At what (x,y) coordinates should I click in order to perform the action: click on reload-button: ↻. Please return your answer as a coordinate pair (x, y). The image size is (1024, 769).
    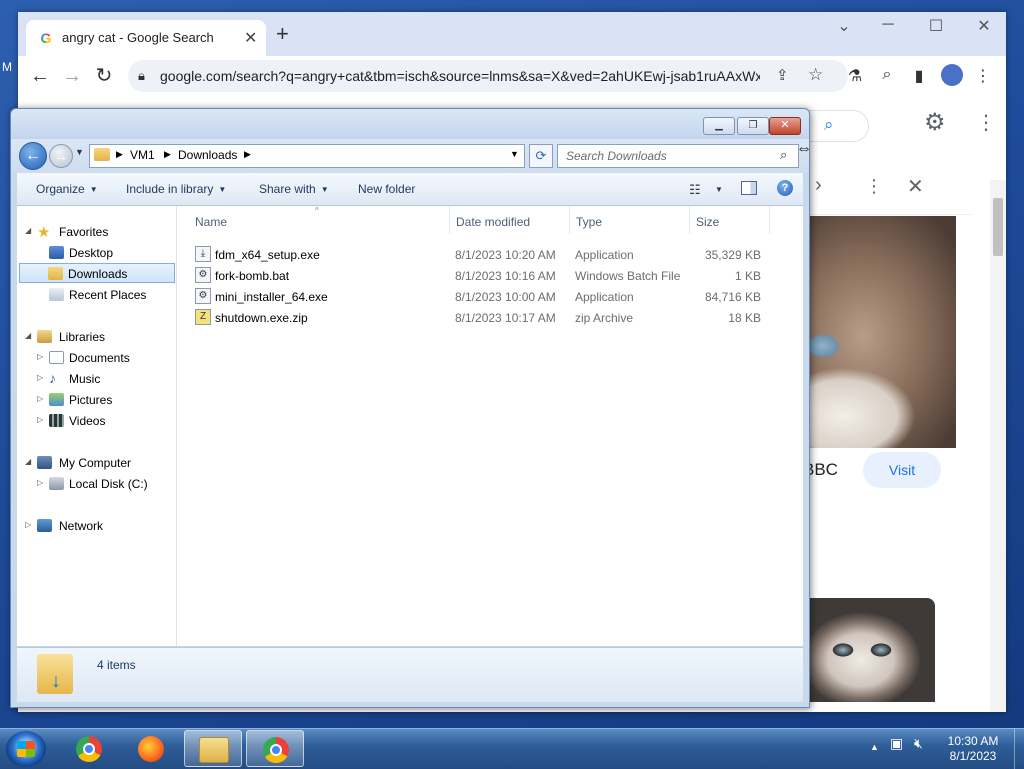
    Looking at the image, I should click on (104, 76).